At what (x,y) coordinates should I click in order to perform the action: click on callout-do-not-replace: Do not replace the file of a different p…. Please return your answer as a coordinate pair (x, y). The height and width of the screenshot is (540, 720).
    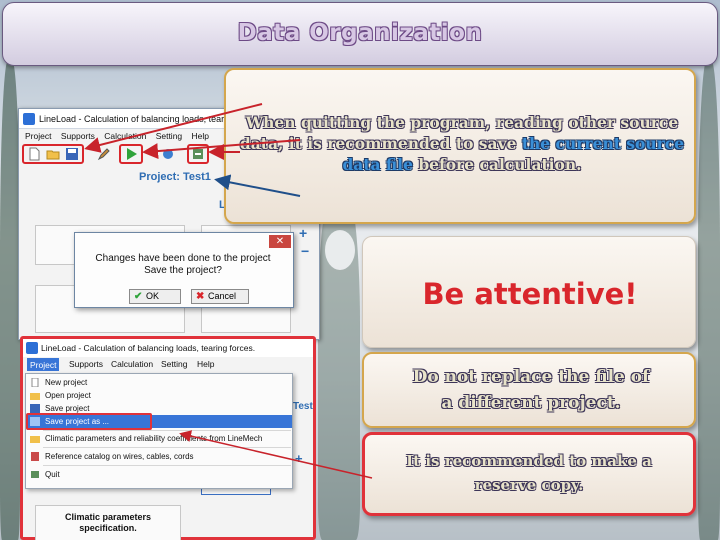
    Looking at the image, I should click on (529, 390).